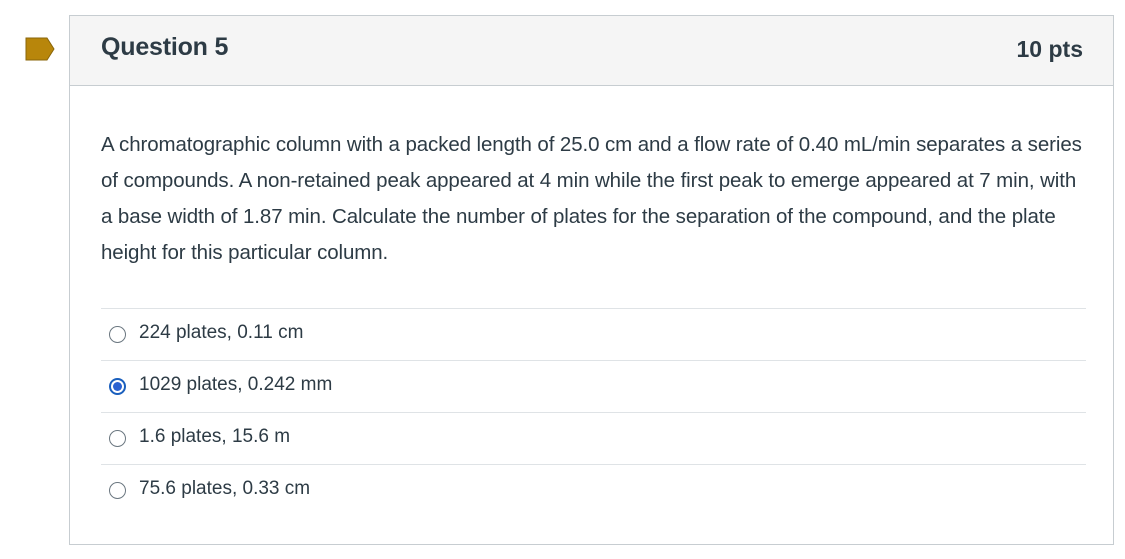  Describe the element at coordinates (591, 51) in the screenshot. I see `question-header: Question 5 10 pts` at that location.